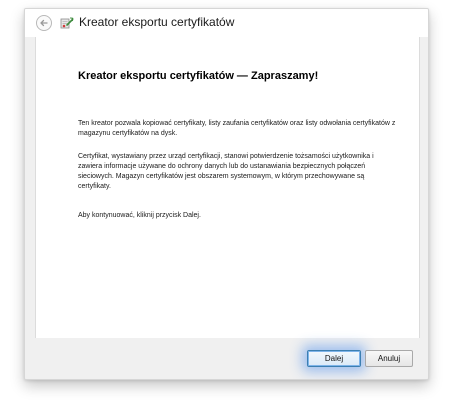  Describe the element at coordinates (157, 22) in the screenshot. I see `window-title: Kreator eksportu certyfikatów` at that location.